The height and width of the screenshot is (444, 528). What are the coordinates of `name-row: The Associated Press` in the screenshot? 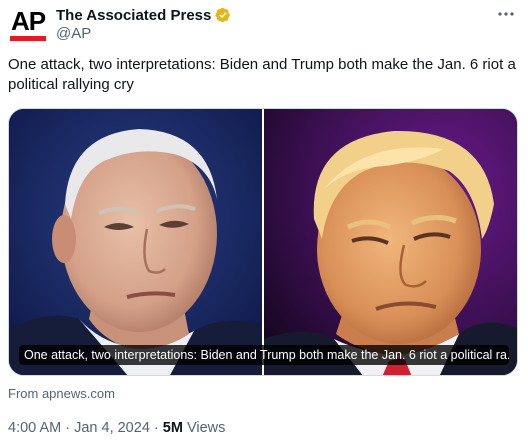 It's located at (143, 15).